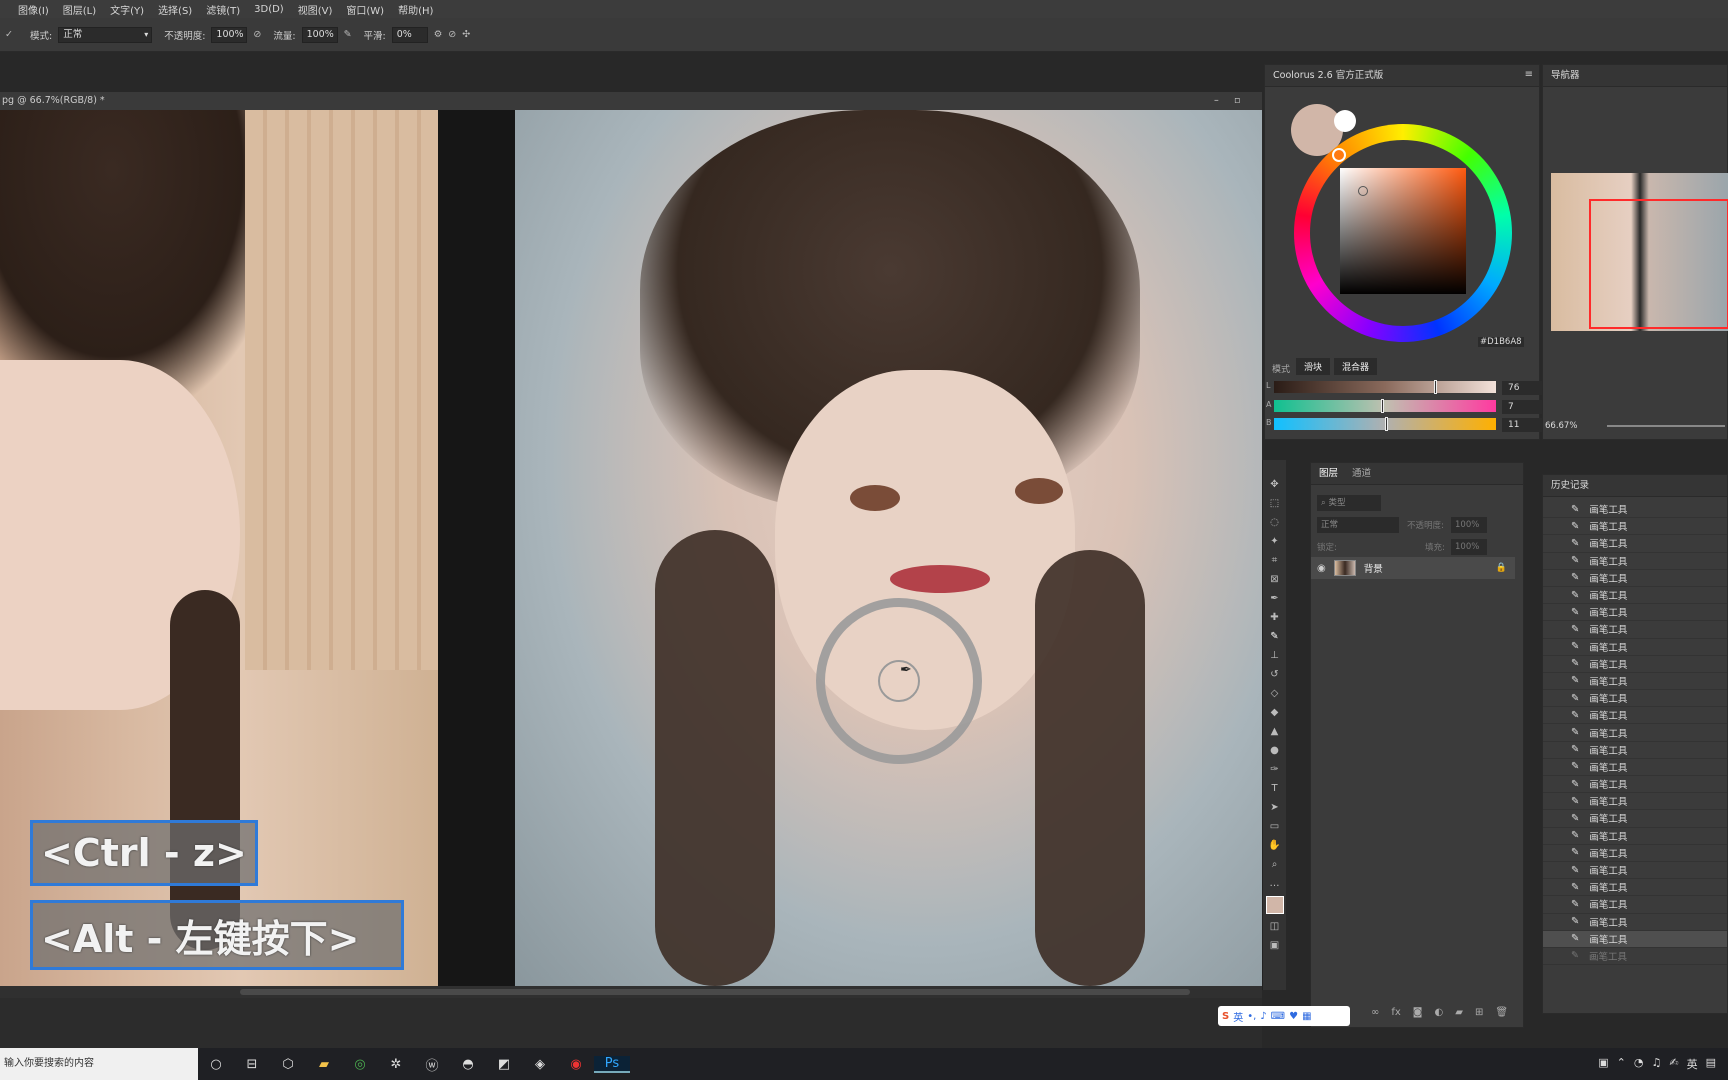 The image size is (1728, 1080). I want to click on previous-color-swatch, so click(1345, 121).